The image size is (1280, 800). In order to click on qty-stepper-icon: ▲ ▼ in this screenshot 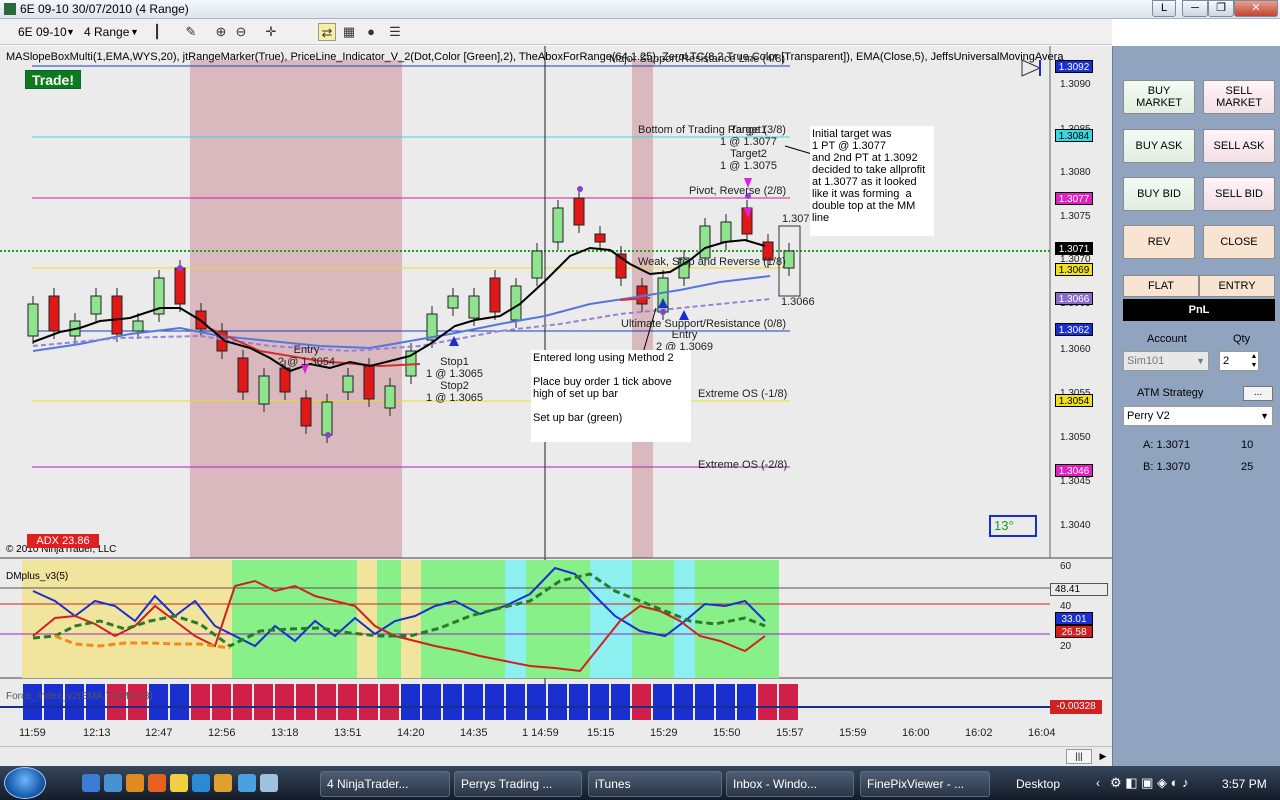, I will do `click(1254, 361)`.